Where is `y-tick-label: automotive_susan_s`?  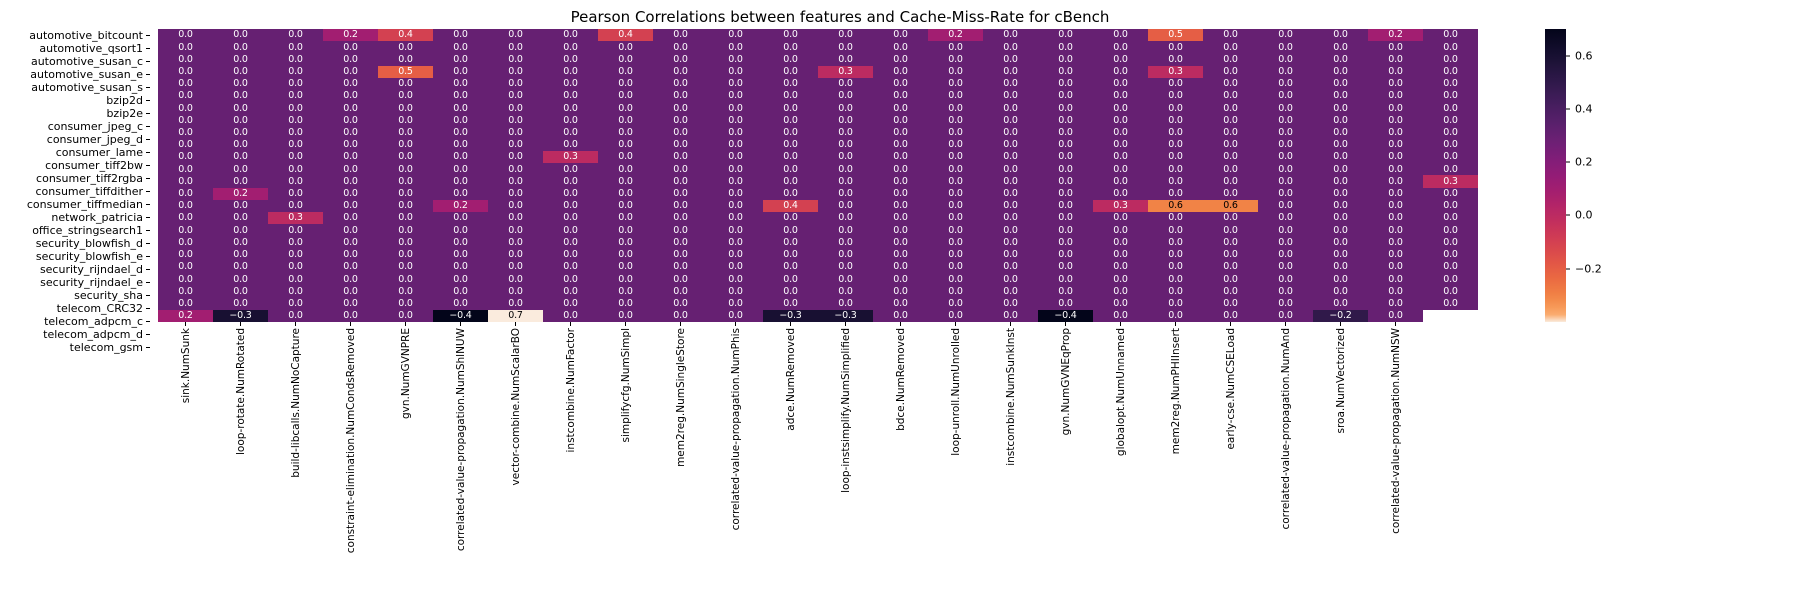
y-tick-label: automotive_susan_s is located at coordinates (87, 87).